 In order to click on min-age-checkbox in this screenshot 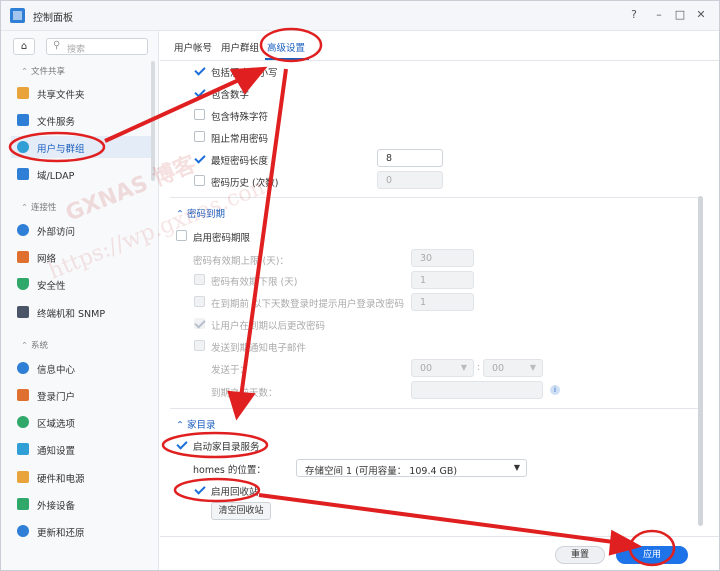, I will do `click(199, 279)`.